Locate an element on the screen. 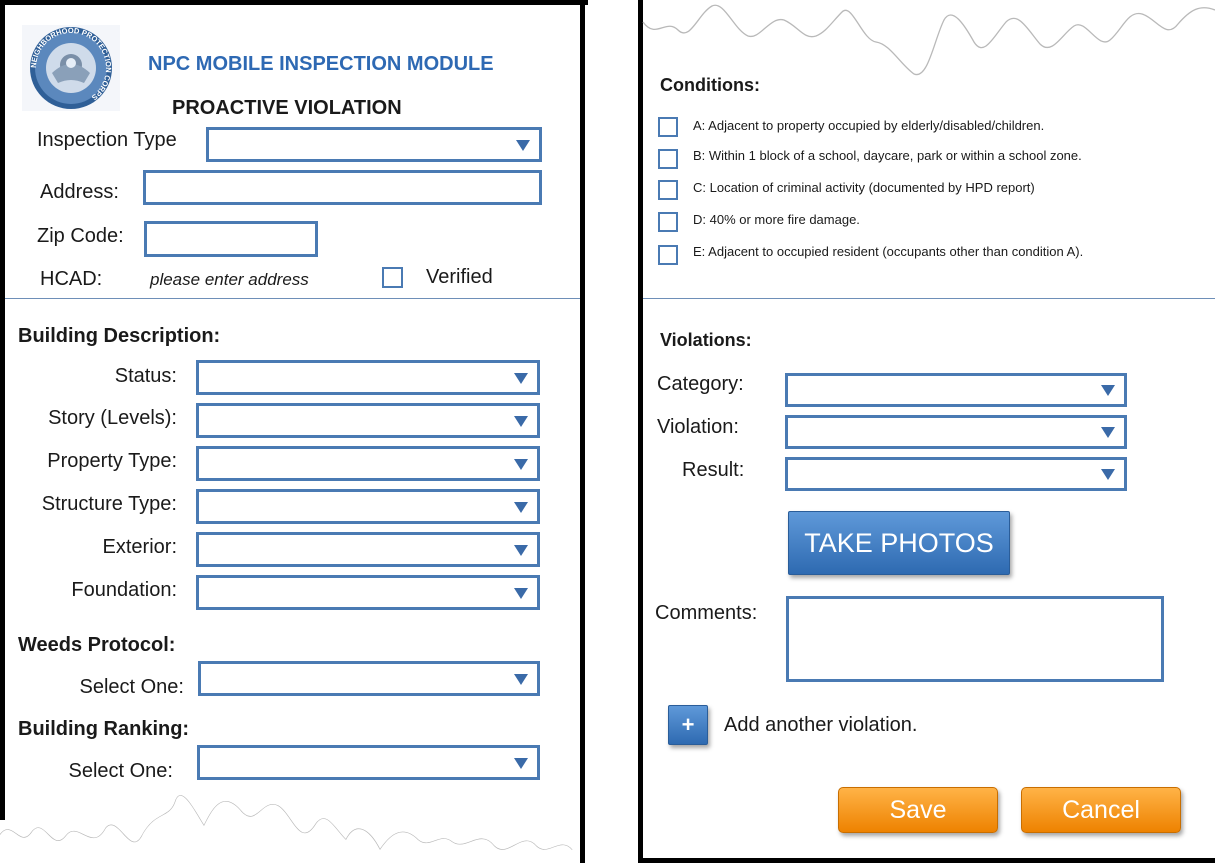  condition-d-checkbox is located at coordinates (668, 222).